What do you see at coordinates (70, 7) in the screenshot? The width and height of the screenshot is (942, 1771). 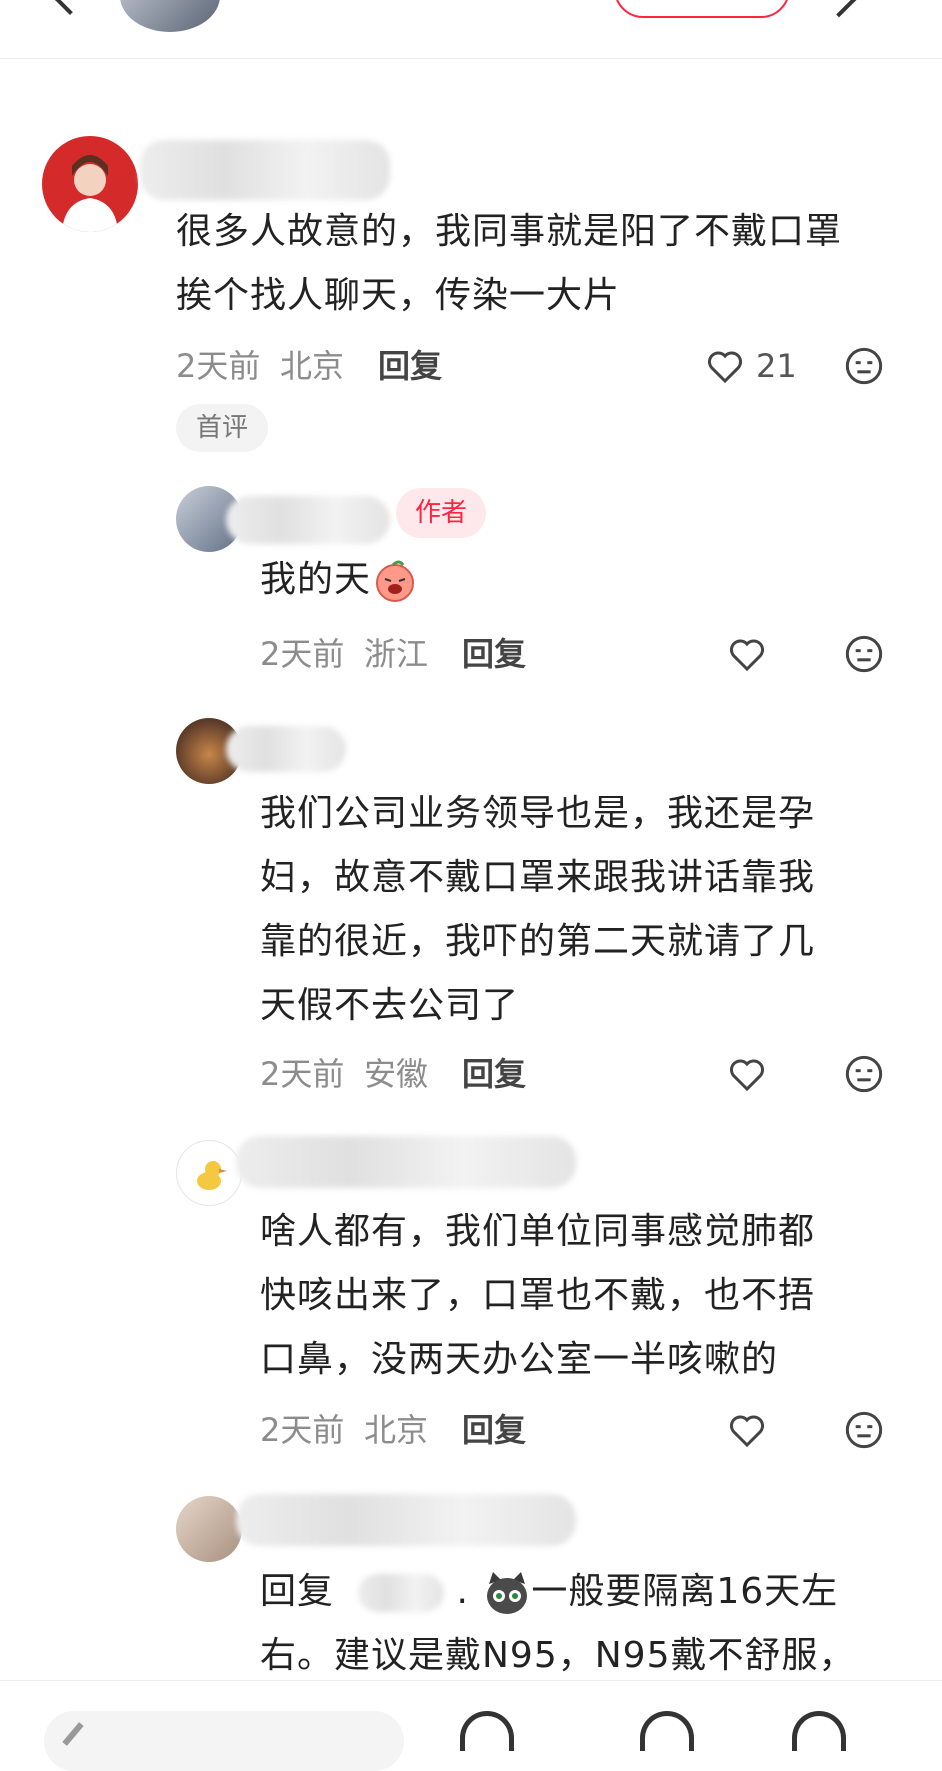 I see `back-arrow-icon` at bounding box center [70, 7].